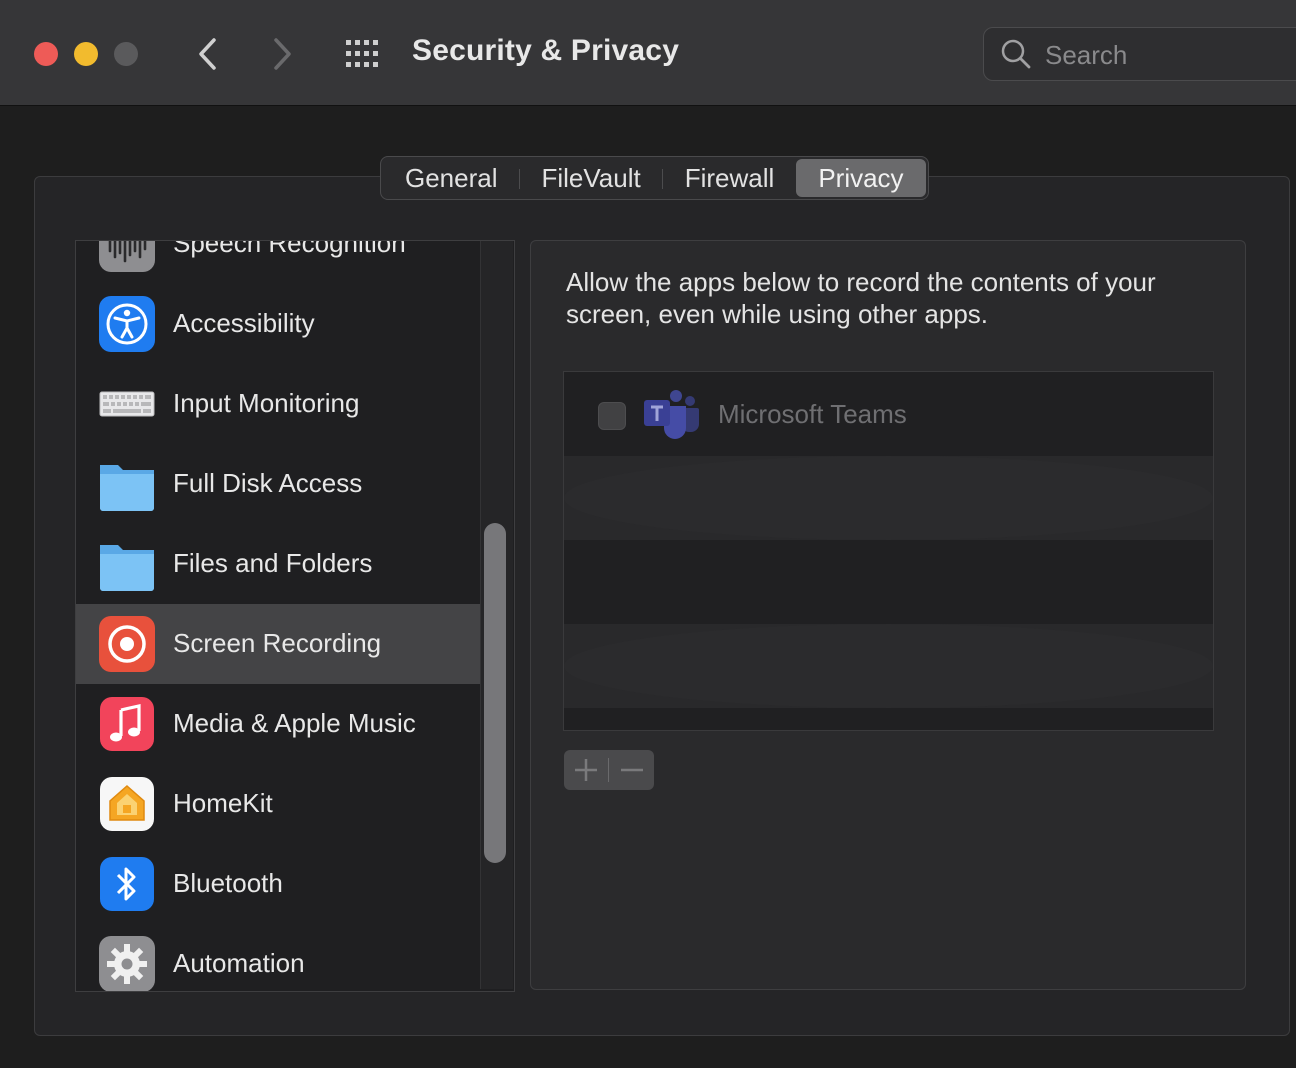 This screenshot has height=1068, width=1296. Describe the element at coordinates (86, 54) in the screenshot. I see `minimize-window-button` at that location.